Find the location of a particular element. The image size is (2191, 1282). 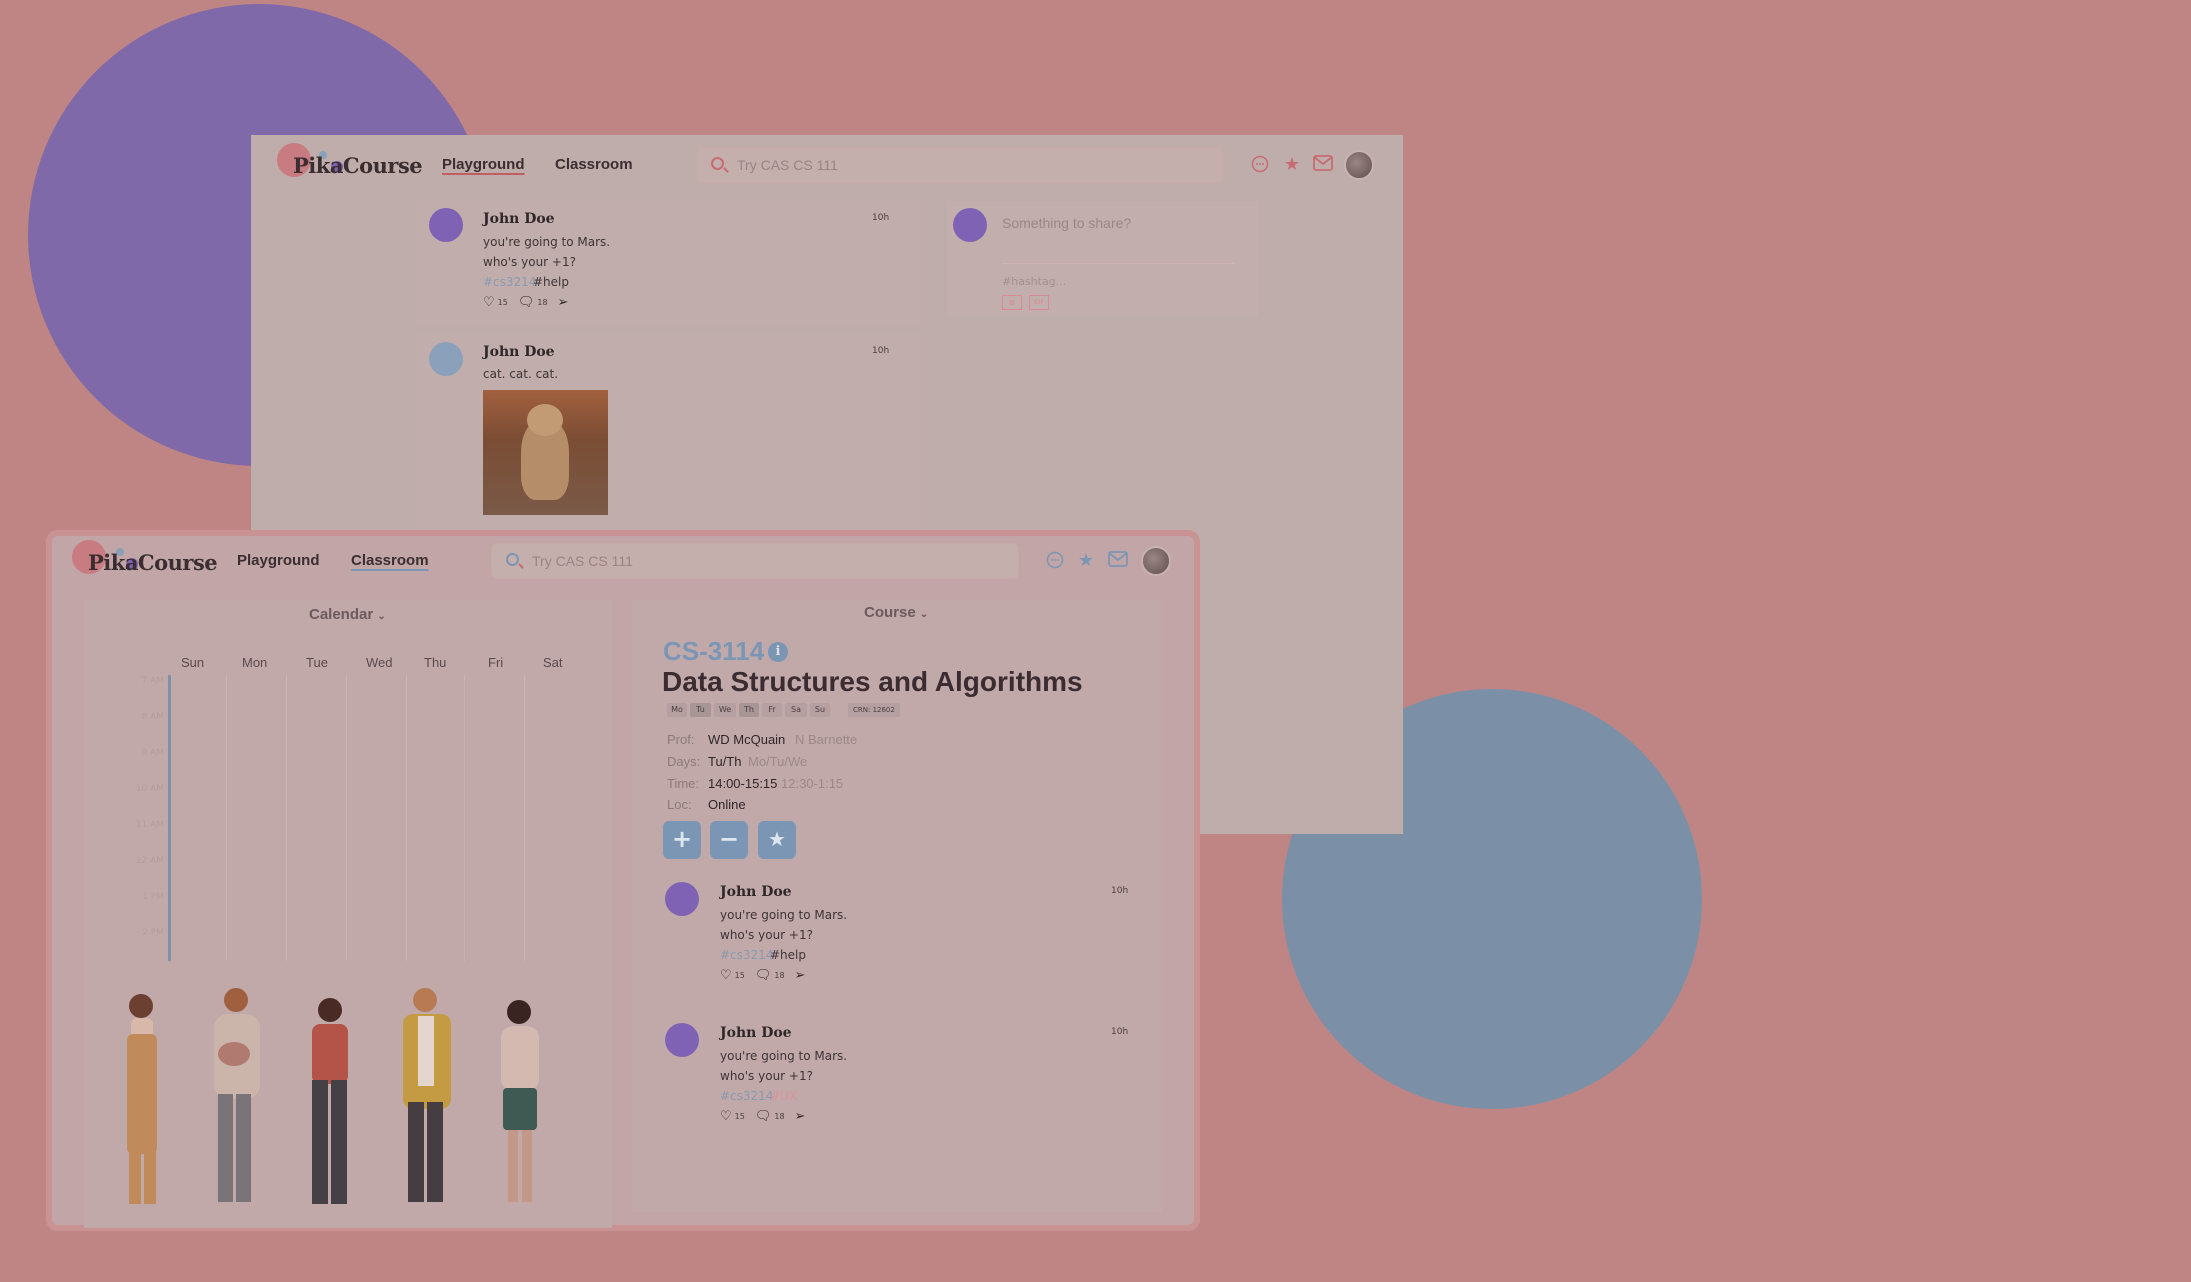

prof-alt: N Barnette is located at coordinates (826, 739).